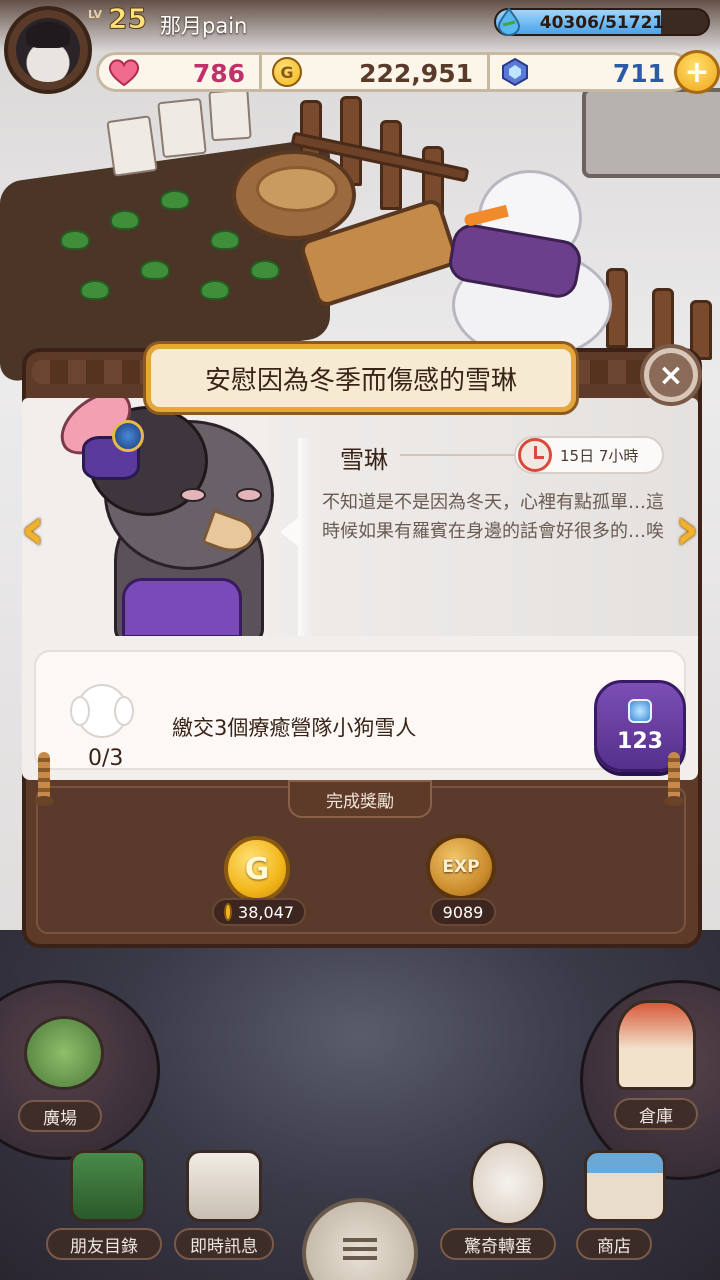 This screenshot has width=720, height=1280. I want to click on plaza-button, so click(62, 1061).